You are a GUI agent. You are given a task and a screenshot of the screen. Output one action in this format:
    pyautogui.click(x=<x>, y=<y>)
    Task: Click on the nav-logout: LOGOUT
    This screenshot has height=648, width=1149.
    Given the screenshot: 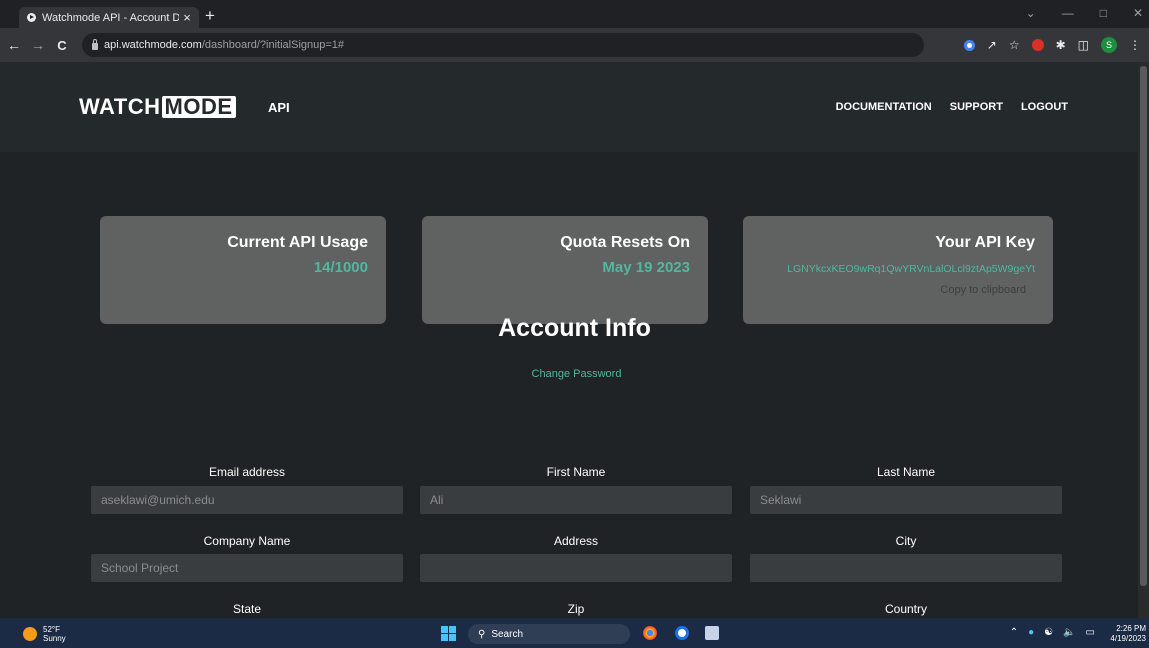 What is the action you would take?
    pyautogui.click(x=1044, y=107)
    